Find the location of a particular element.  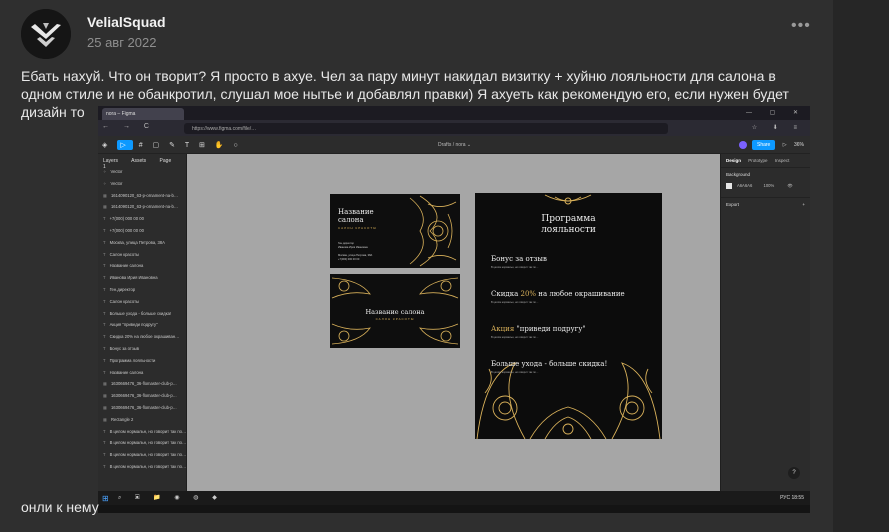

file-title: Drafts / nora ⌄ is located at coordinates (454, 145).